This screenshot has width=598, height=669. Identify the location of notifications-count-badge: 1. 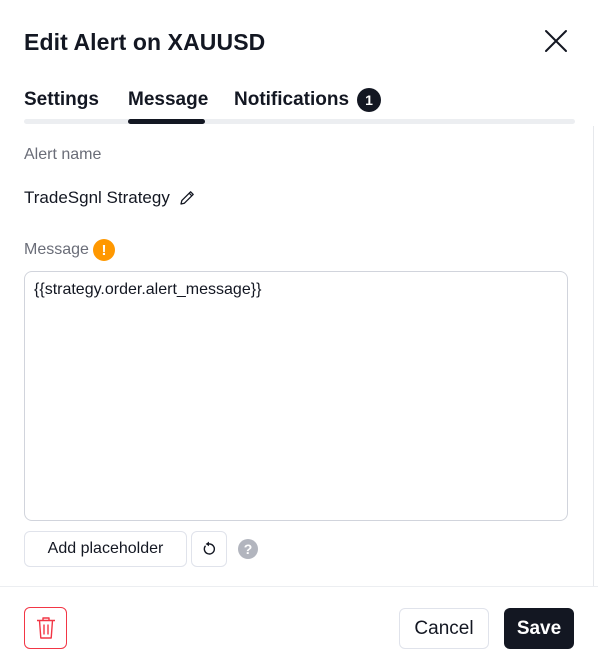
(369, 100).